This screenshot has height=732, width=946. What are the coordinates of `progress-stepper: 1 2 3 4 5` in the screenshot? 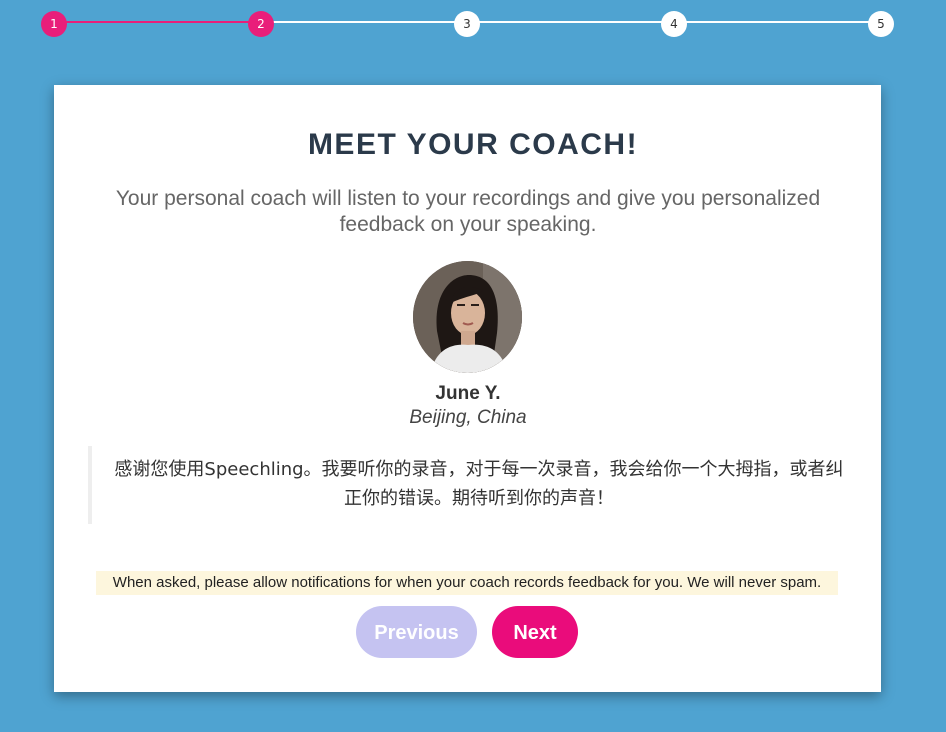 It's located at (473, 26).